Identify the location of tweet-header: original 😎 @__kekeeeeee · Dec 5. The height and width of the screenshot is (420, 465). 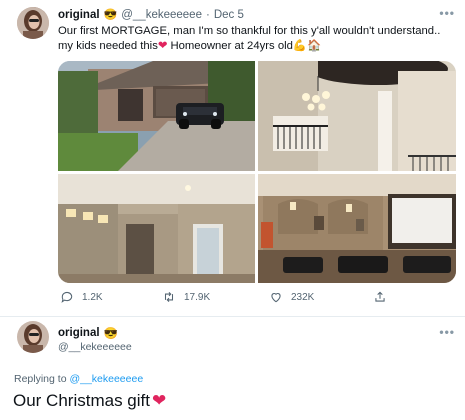
(151, 15).